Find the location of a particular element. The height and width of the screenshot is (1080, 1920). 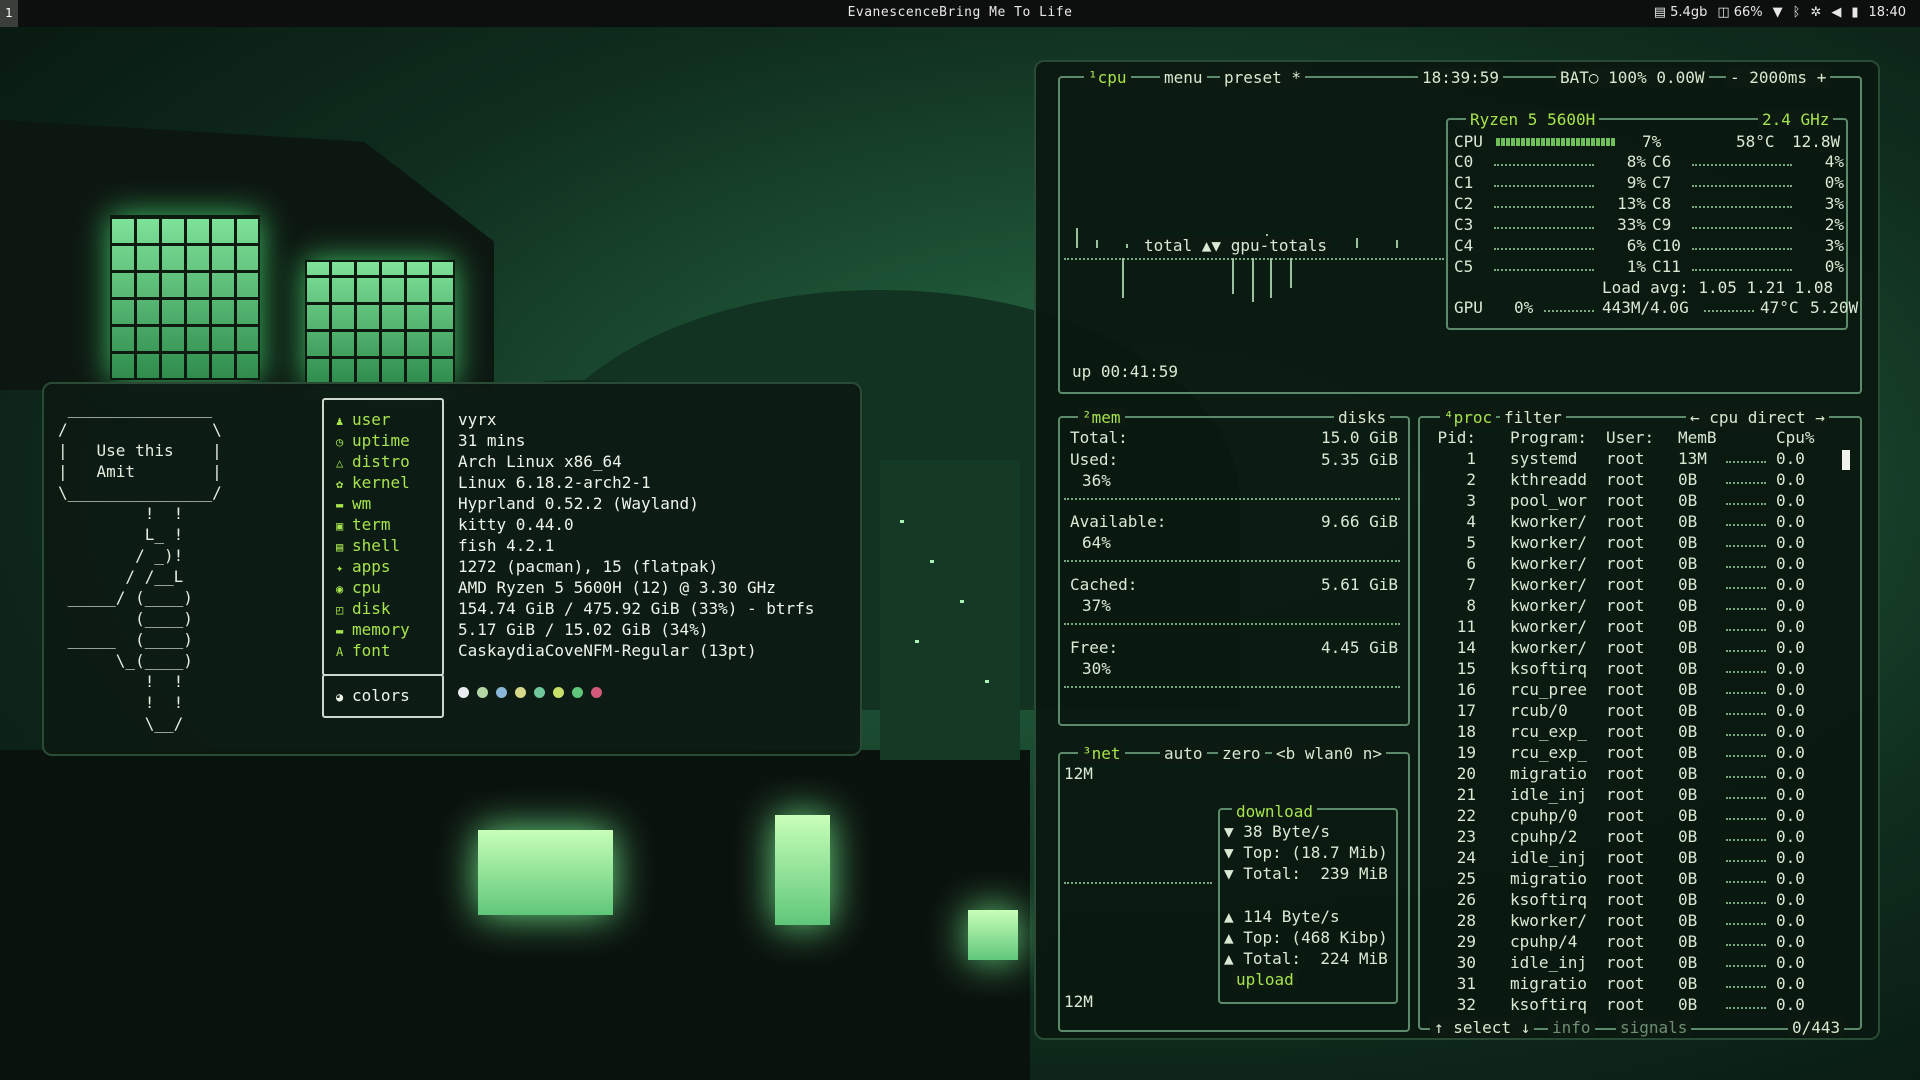

table-row: 24 idle_inj root 0B 0.0 is located at coordinates (1629, 858).